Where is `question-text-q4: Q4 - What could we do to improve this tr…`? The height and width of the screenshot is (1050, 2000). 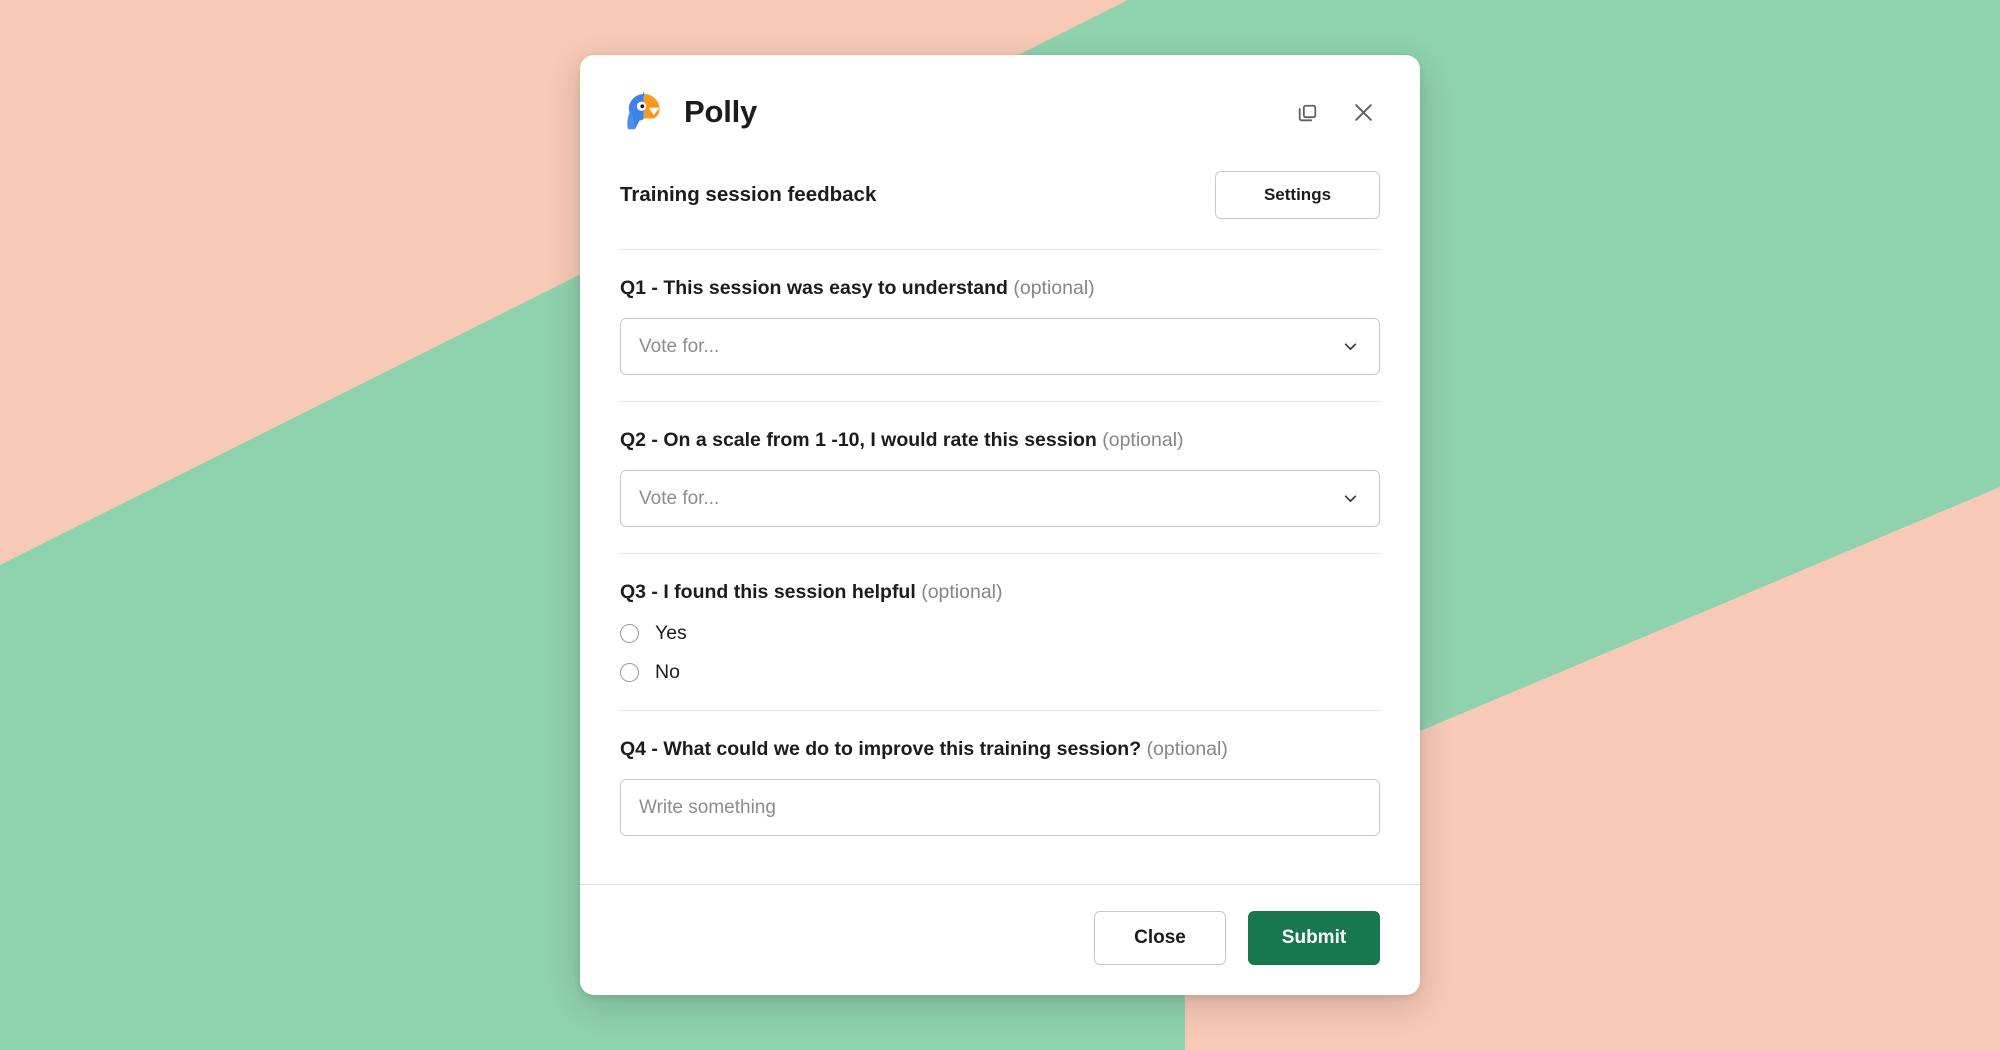
question-text-q4: Q4 - What could we do to improve this tr… is located at coordinates (881, 749).